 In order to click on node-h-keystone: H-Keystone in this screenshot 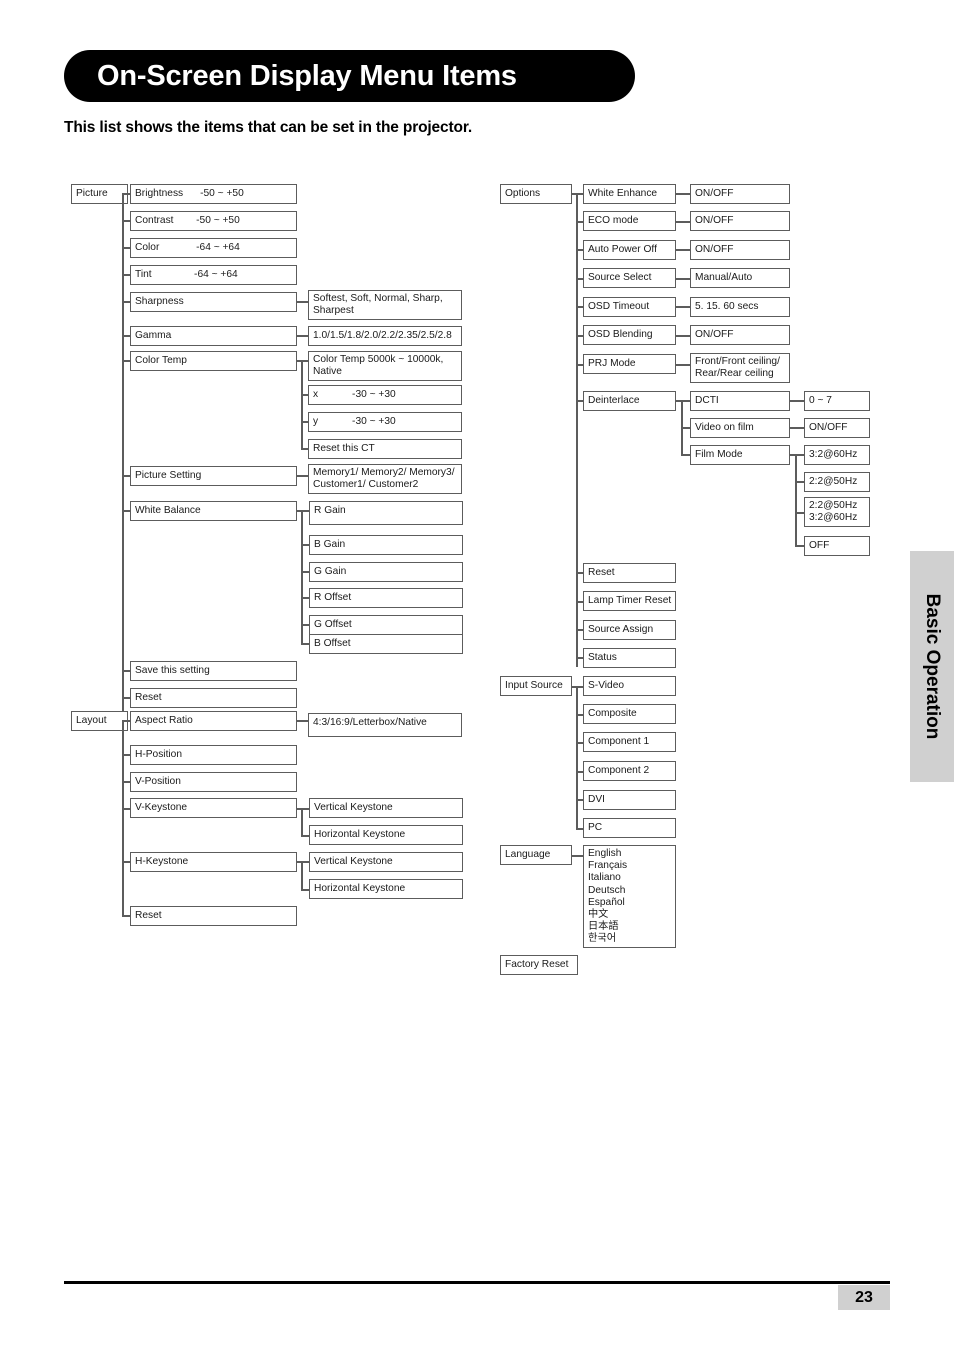, I will do `click(213, 862)`.